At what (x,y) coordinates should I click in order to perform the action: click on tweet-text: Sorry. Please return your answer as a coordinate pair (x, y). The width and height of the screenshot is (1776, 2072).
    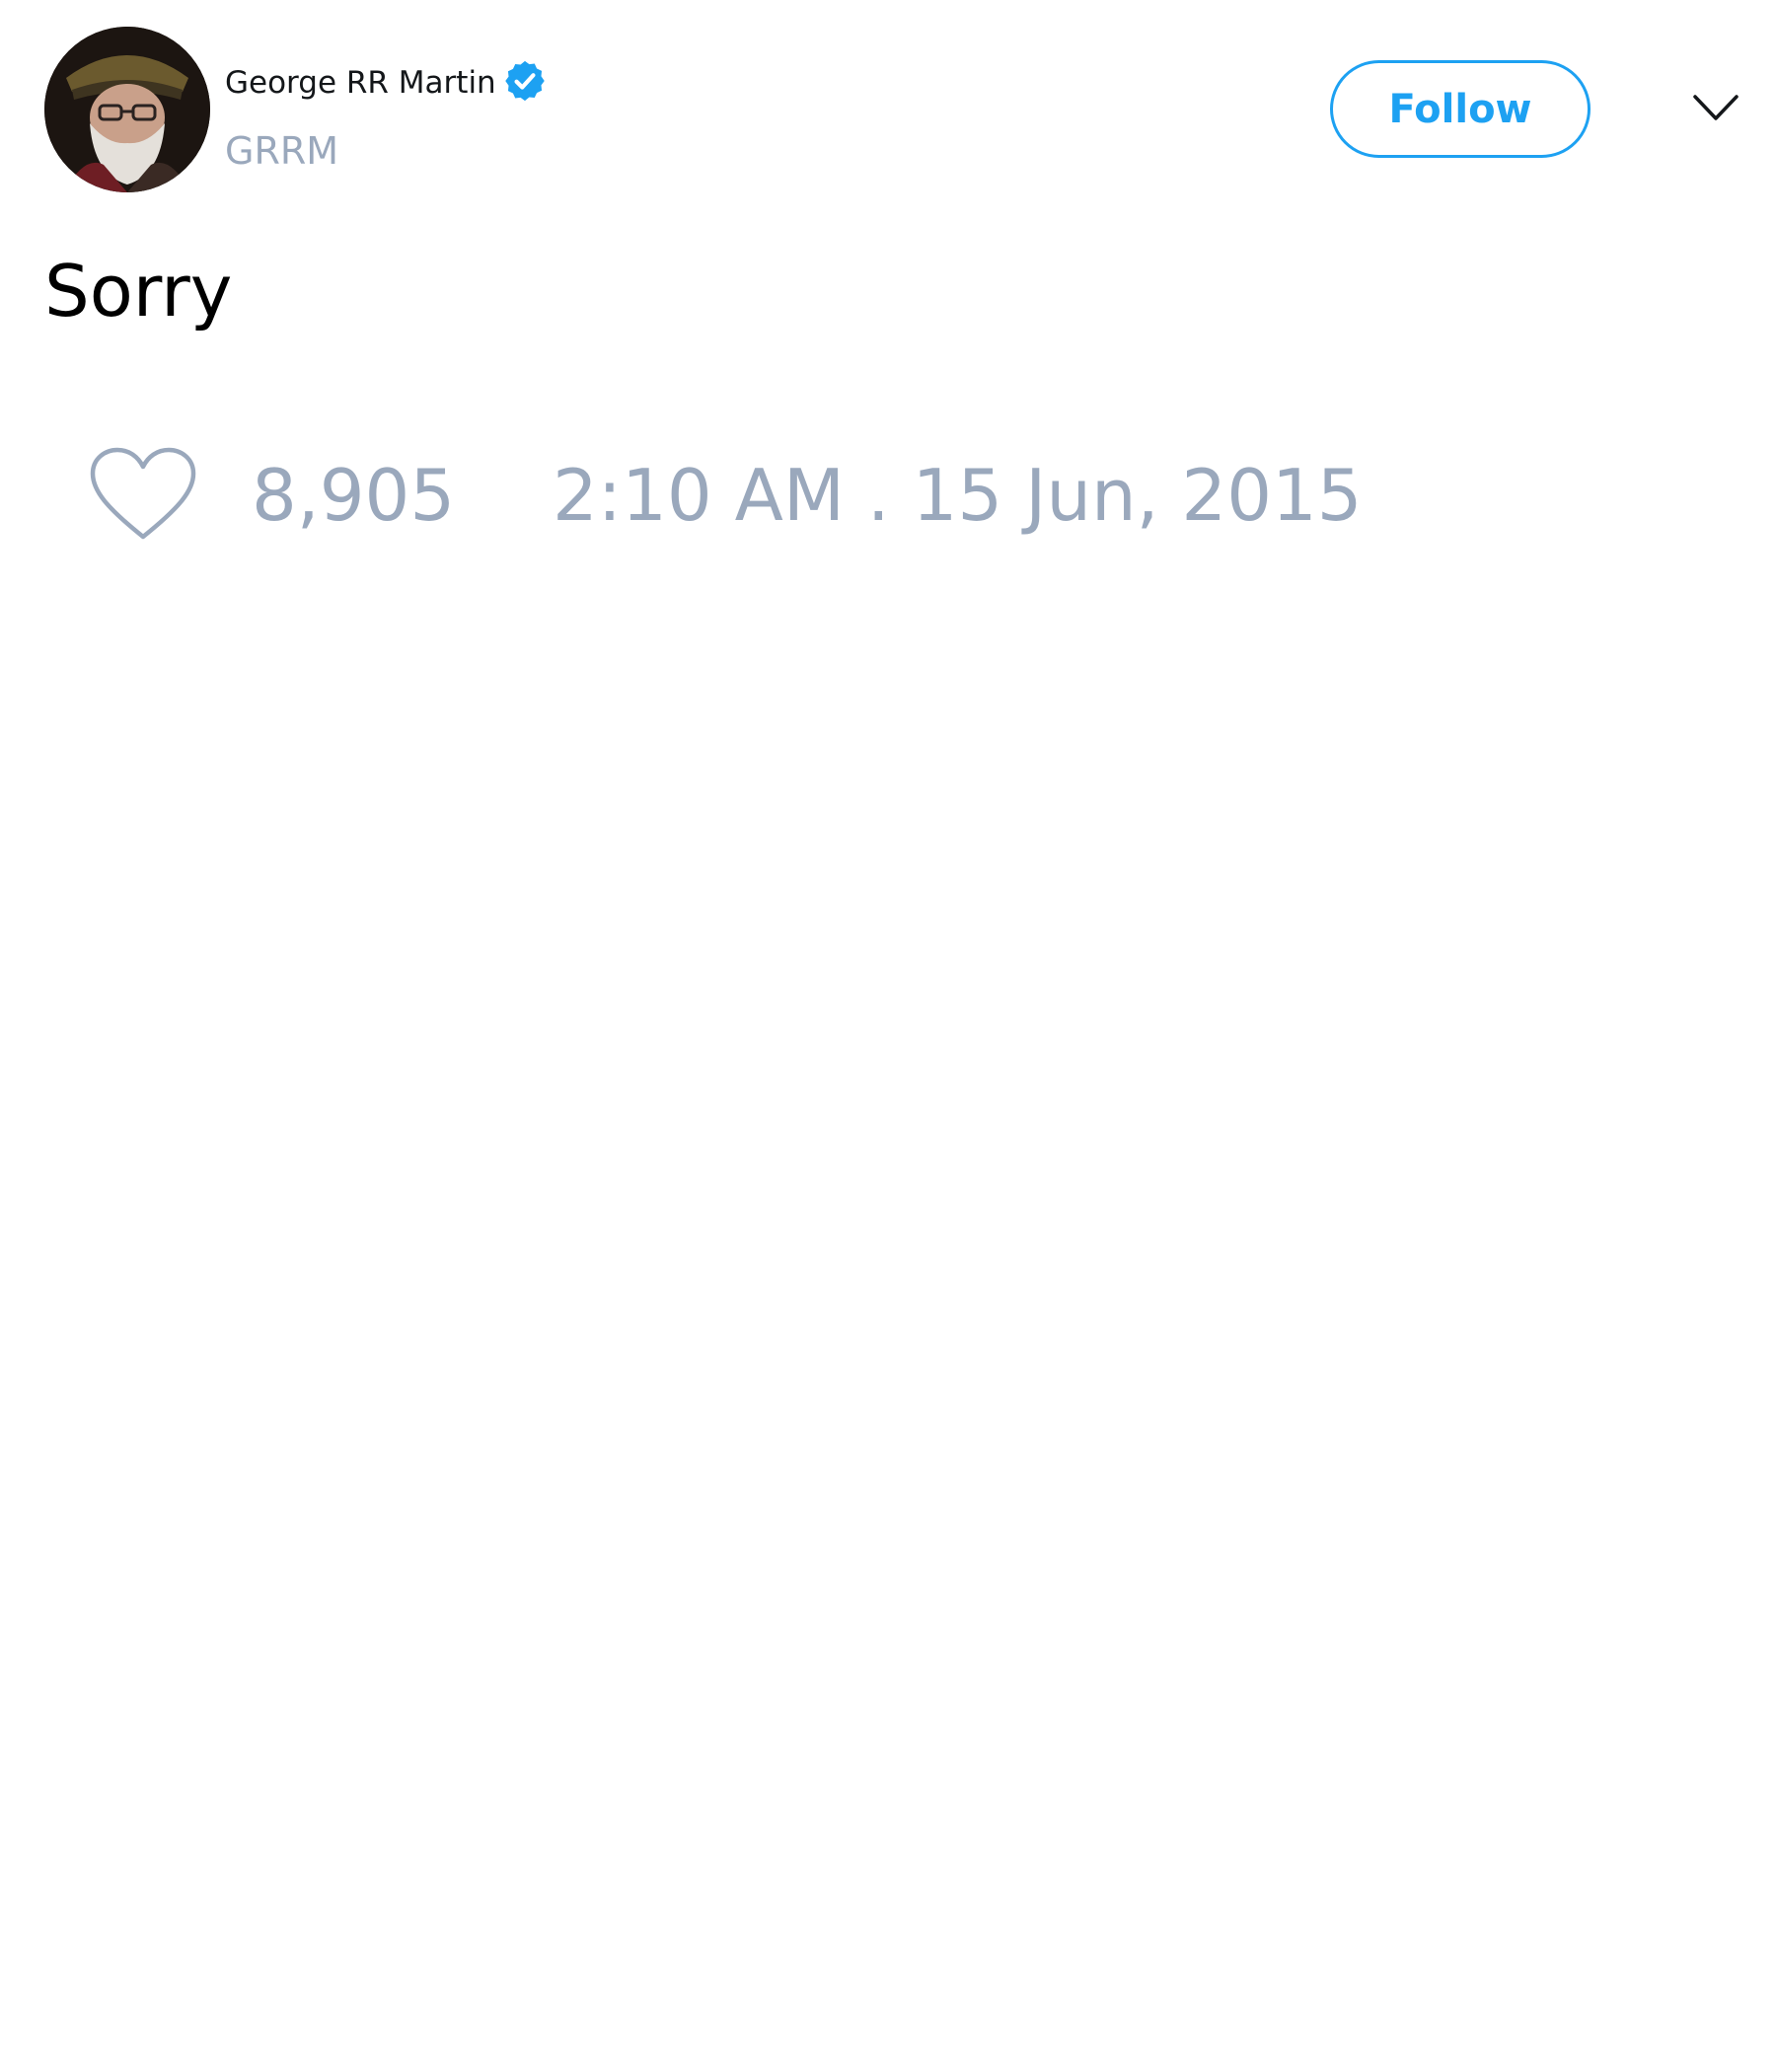
    Looking at the image, I should click on (139, 292).